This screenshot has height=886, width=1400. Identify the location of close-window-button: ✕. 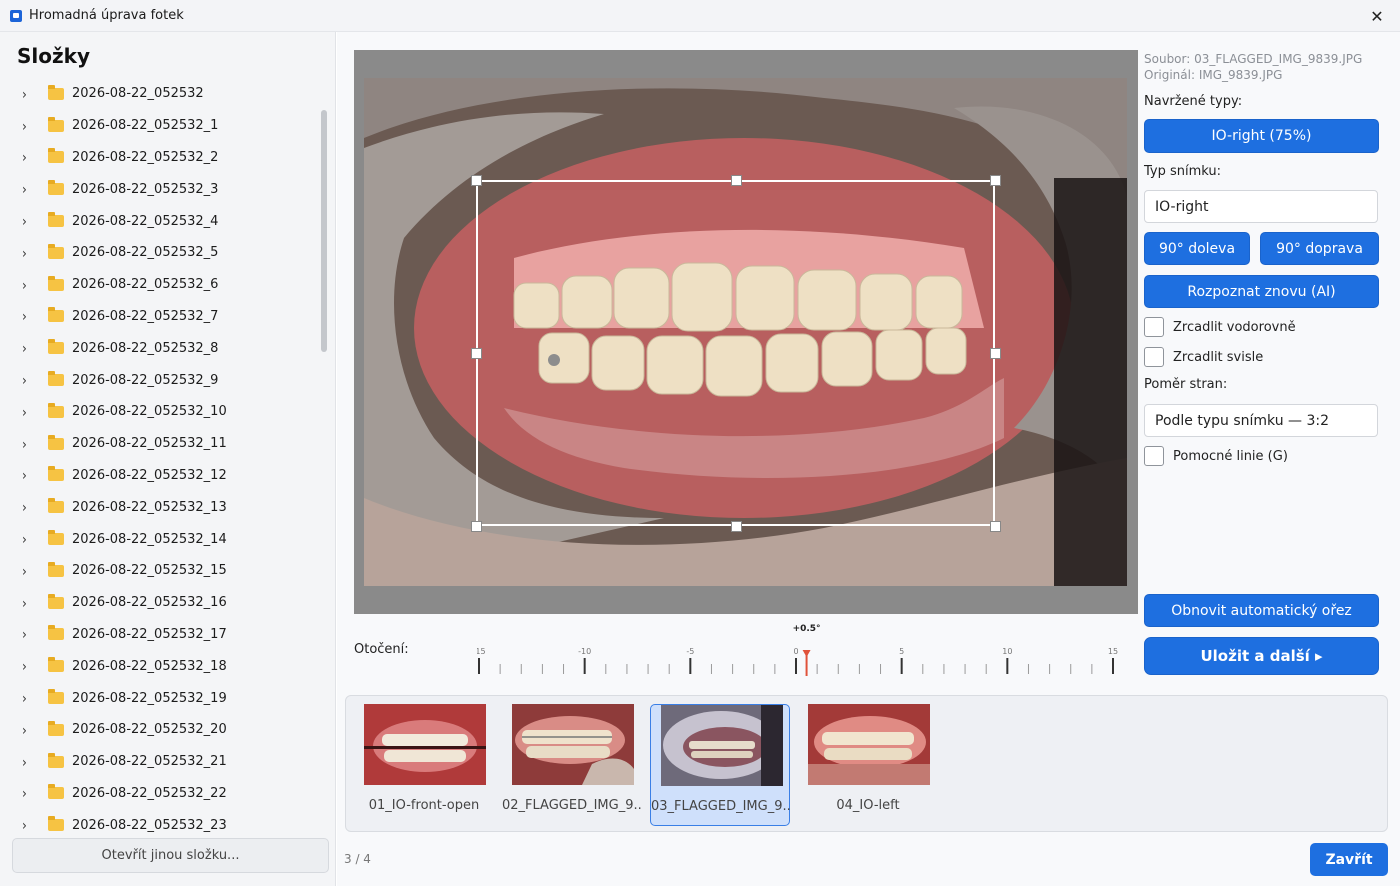
(1377, 16).